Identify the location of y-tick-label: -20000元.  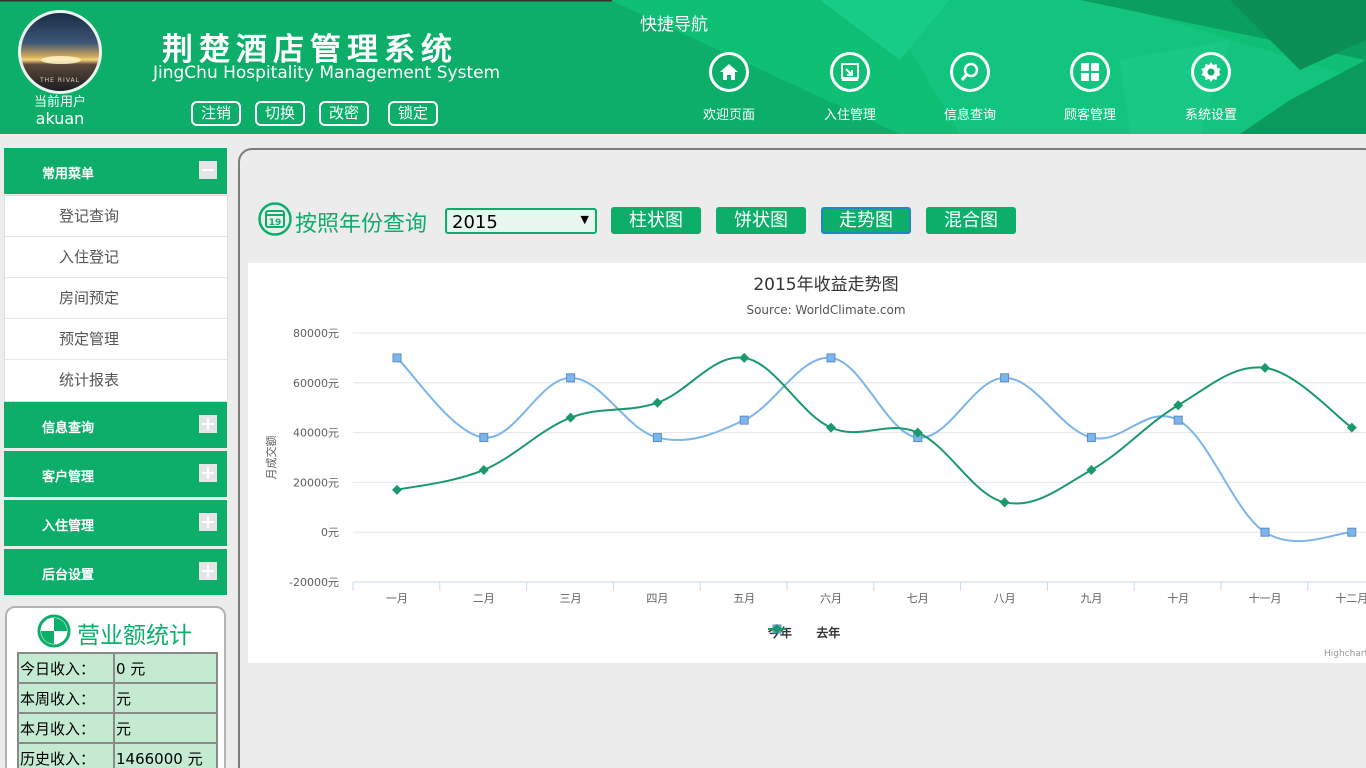
(314, 582).